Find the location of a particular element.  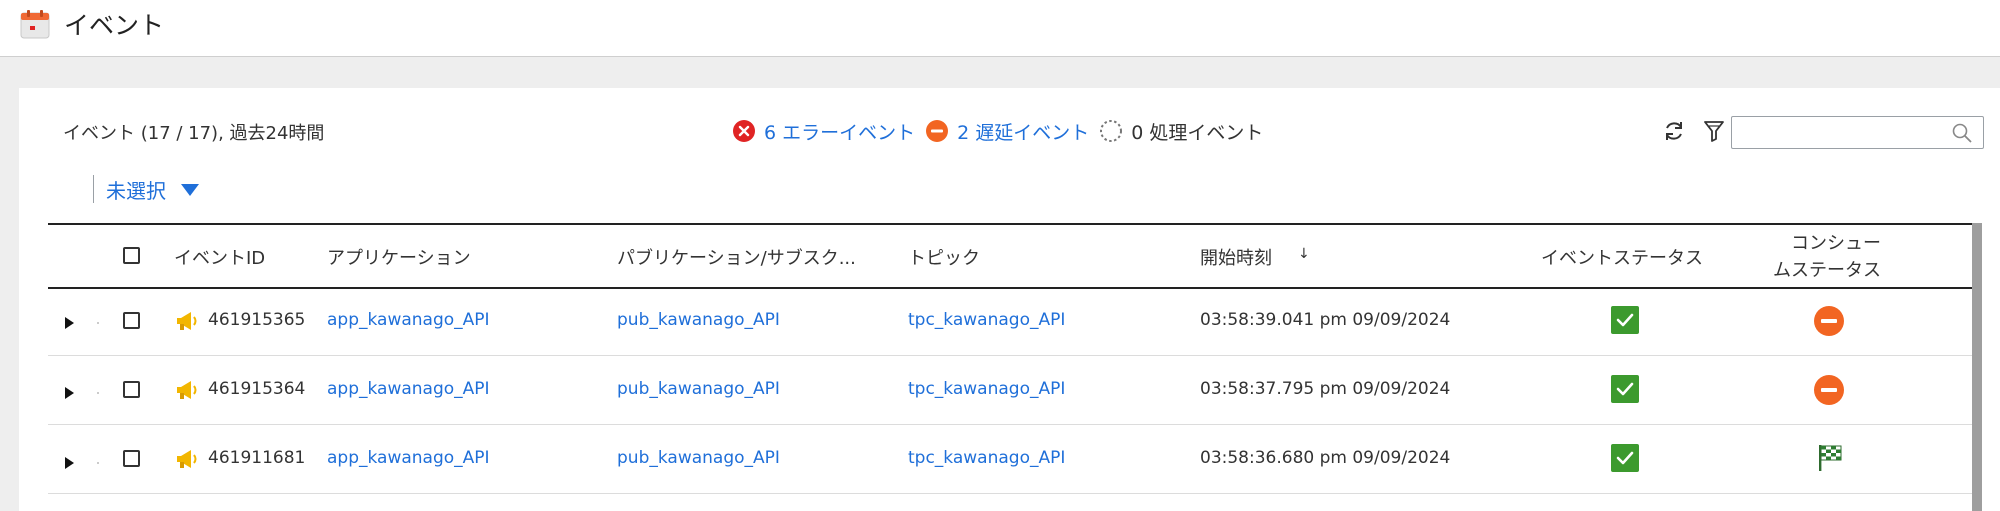

header-event-id: イベントID is located at coordinates (219, 257).